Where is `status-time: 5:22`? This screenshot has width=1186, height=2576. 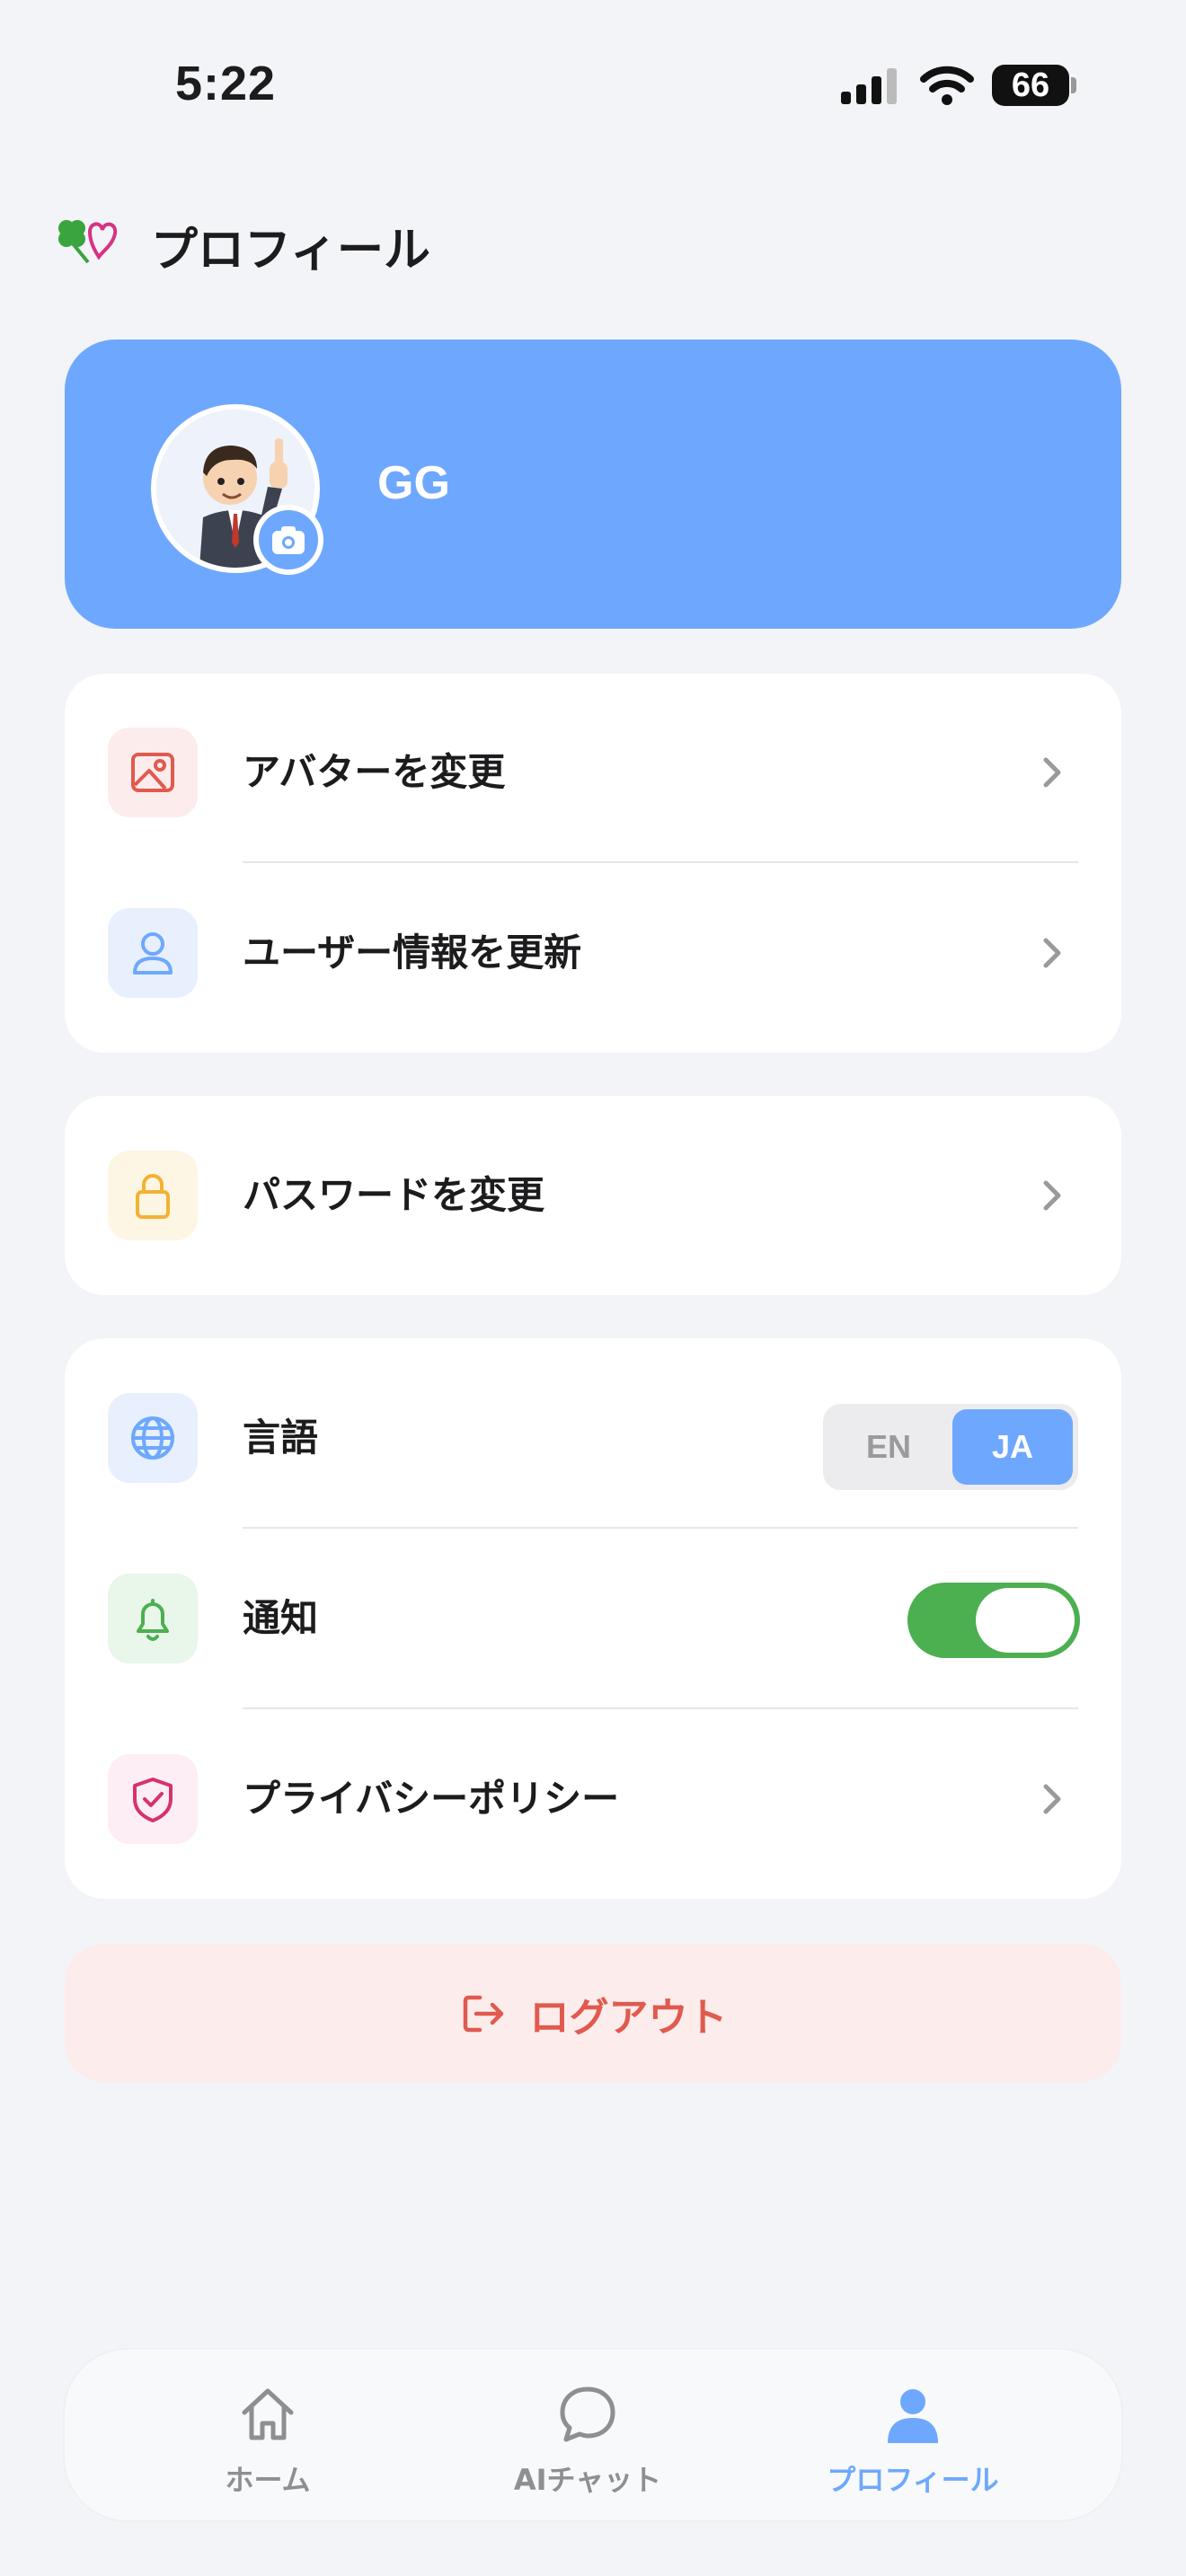 status-time: 5:22 is located at coordinates (226, 83).